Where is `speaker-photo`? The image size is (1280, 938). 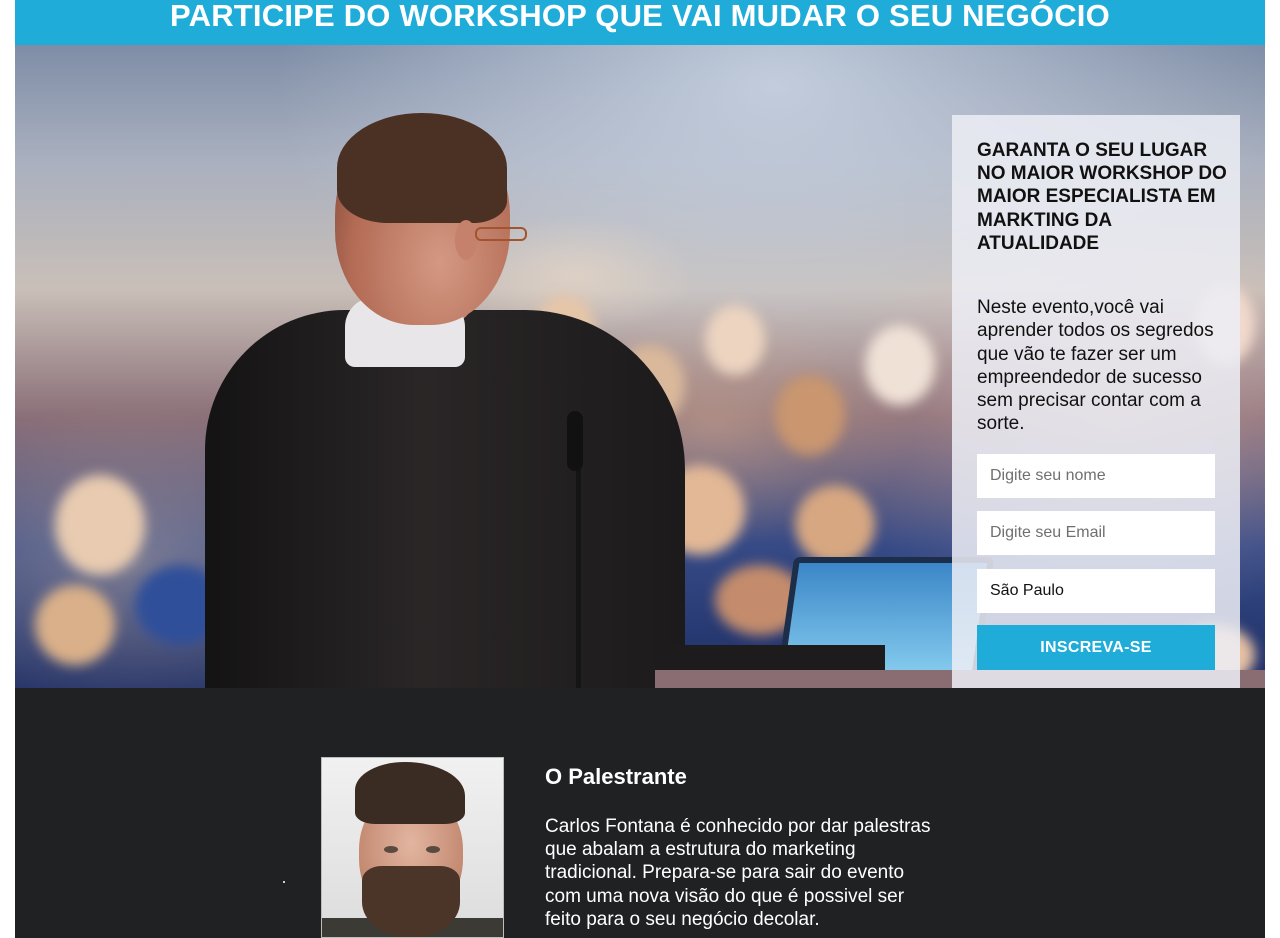
speaker-photo is located at coordinates (412, 847).